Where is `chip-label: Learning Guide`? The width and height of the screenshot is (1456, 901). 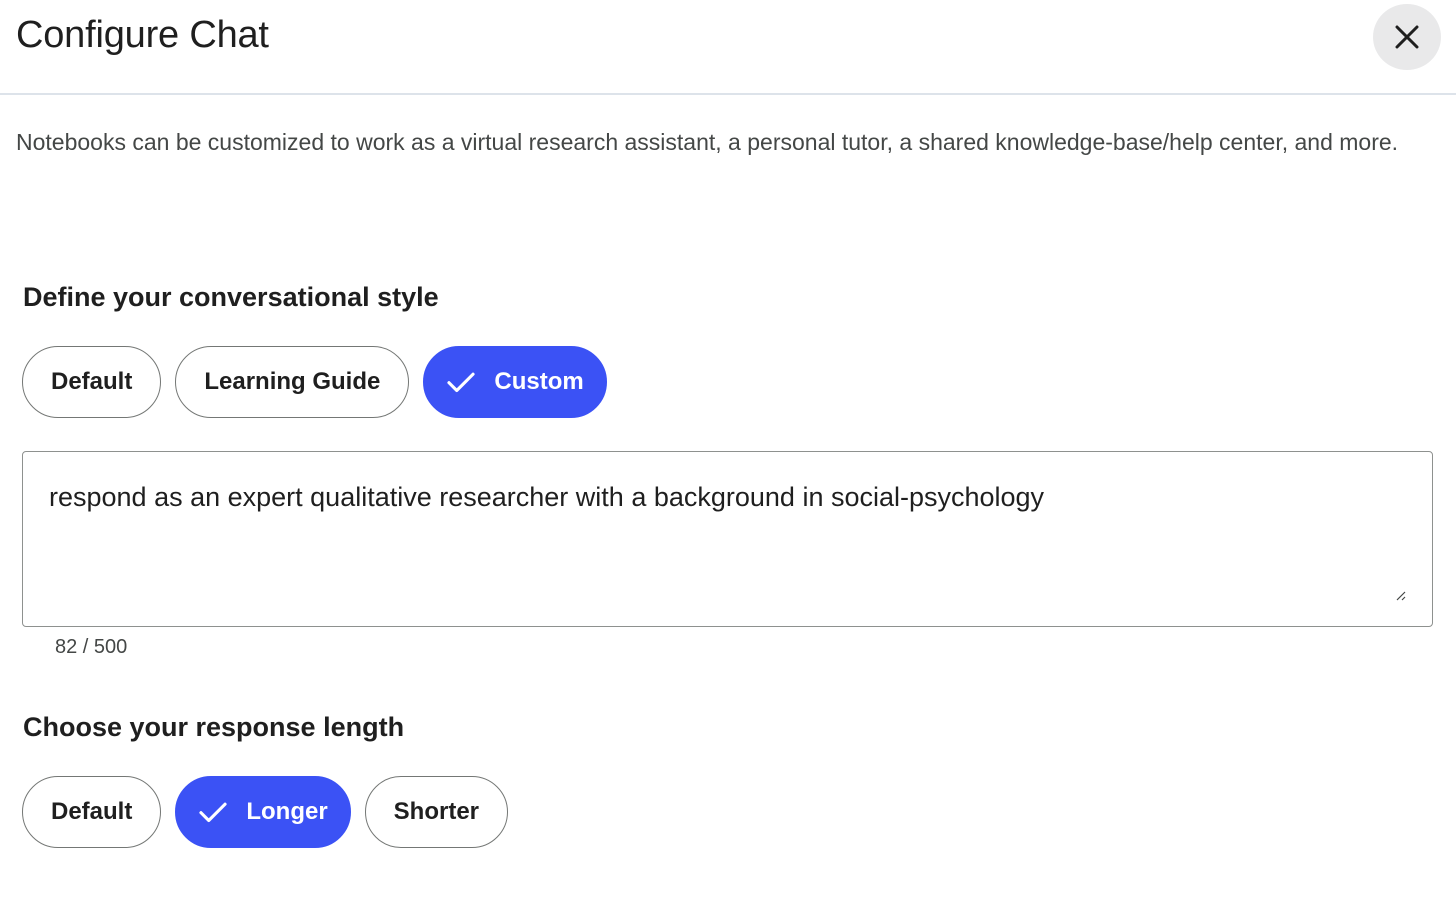
chip-label: Learning Guide is located at coordinates (292, 381).